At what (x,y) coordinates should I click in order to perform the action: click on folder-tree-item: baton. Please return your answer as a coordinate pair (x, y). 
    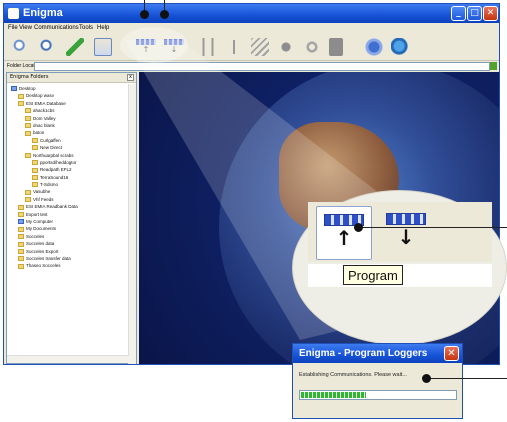
    Looking at the image, I should click on (68, 132).